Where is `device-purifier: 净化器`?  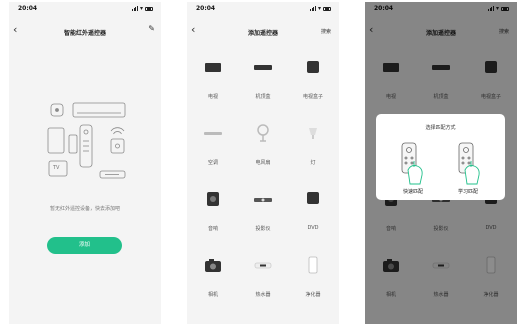 device-purifier: 净化器 is located at coordinates (313, 276).